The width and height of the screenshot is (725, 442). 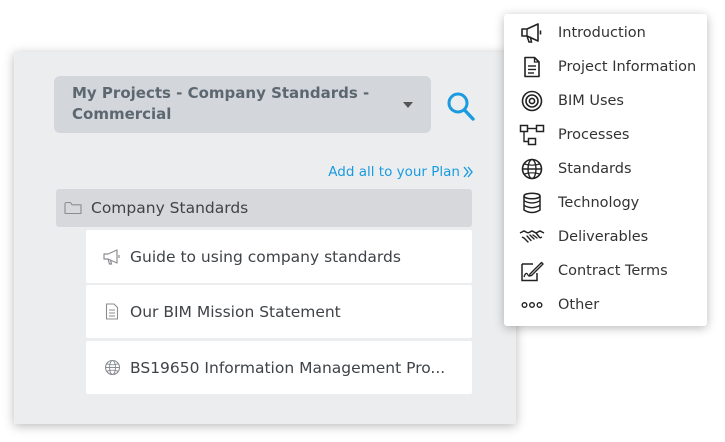 I want to click on caret-down-icon, so click(x=408, y=105).